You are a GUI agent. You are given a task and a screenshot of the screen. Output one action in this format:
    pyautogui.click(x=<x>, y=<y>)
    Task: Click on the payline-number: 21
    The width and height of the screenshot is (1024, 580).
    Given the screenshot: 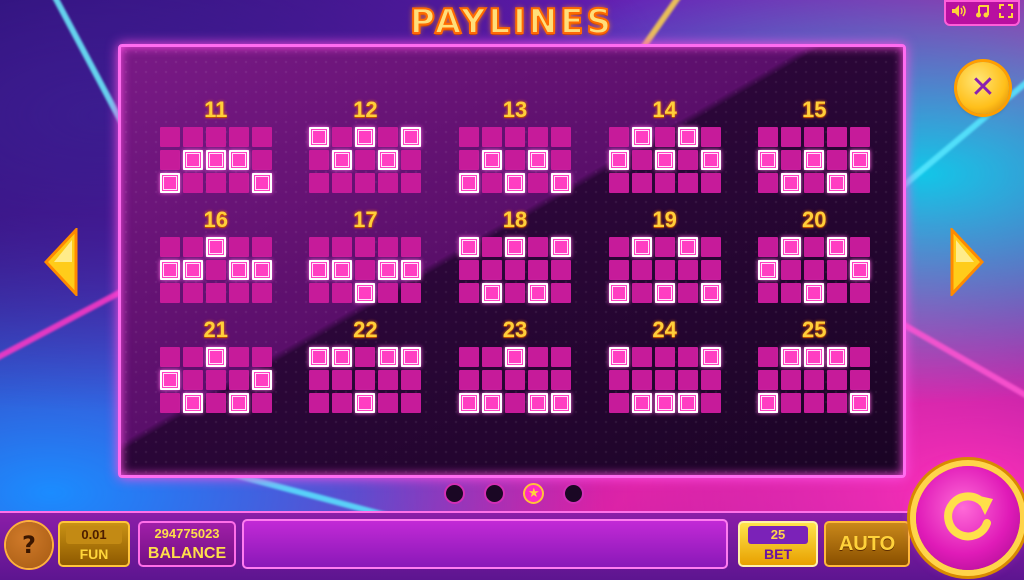 What is the action you would take?
    pyautogui.click(x=216, y=329)
    